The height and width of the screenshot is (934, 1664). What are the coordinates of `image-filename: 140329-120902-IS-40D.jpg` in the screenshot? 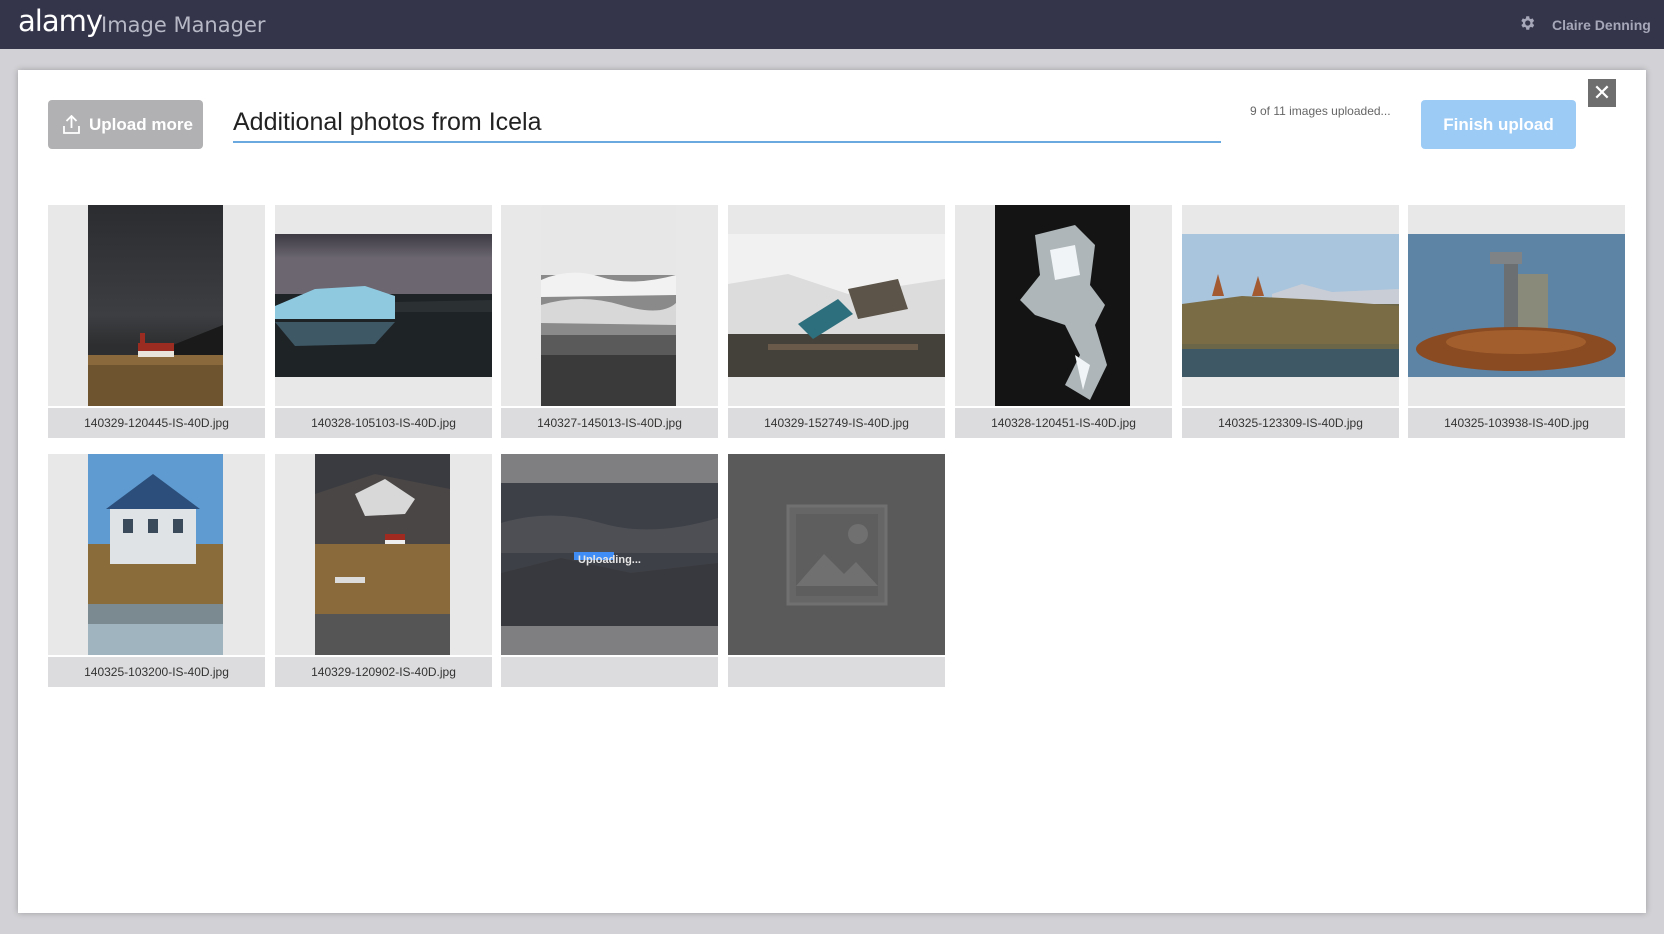 It's located at (383, 672).